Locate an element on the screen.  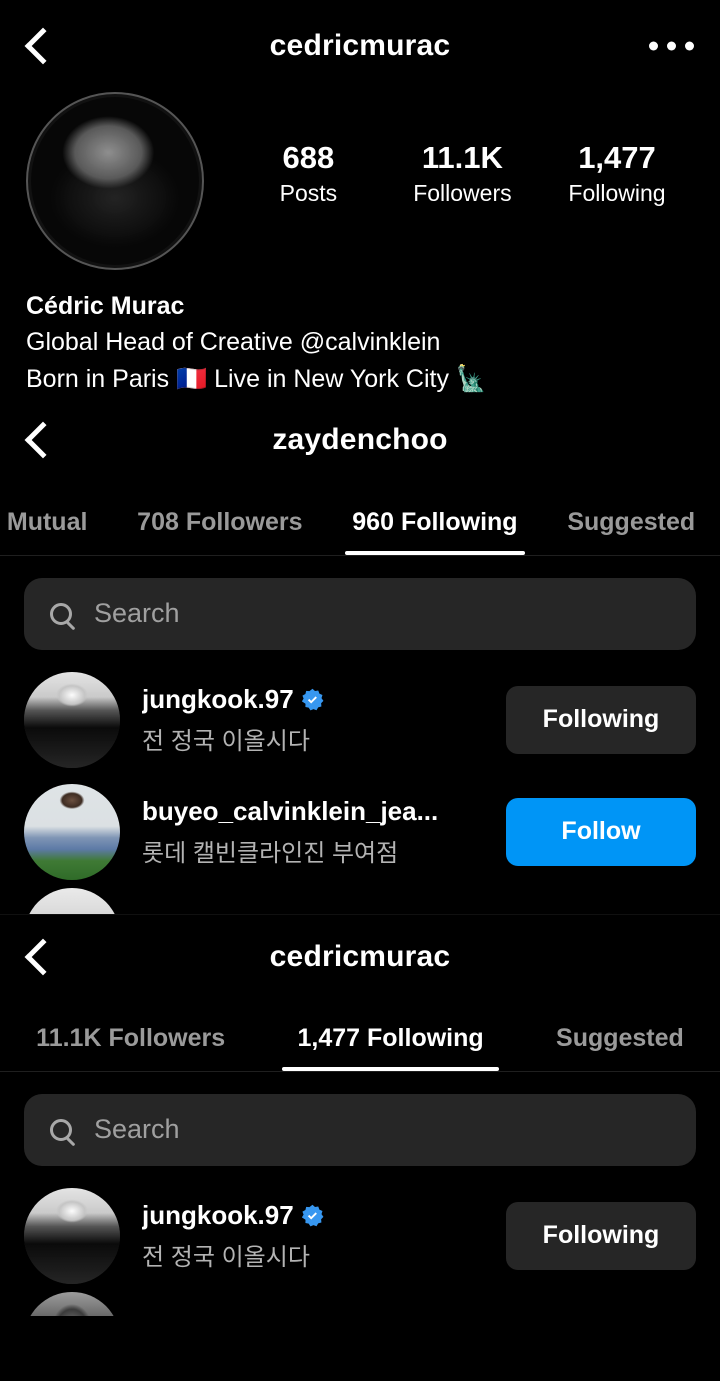
bio-line-1: Global Head of Creative @calvinklein is located at coordinates (233, 342).